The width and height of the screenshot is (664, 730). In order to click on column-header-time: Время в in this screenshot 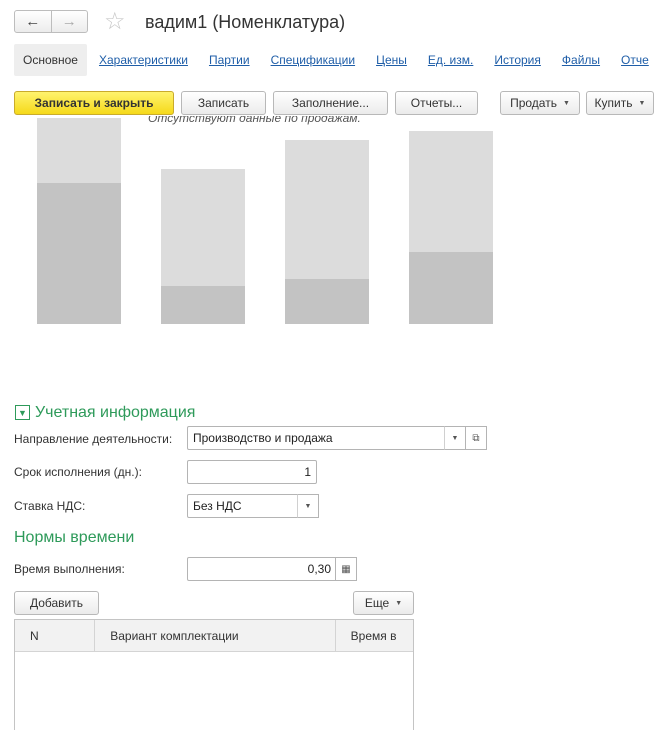, I will do `click(374, 636)`.